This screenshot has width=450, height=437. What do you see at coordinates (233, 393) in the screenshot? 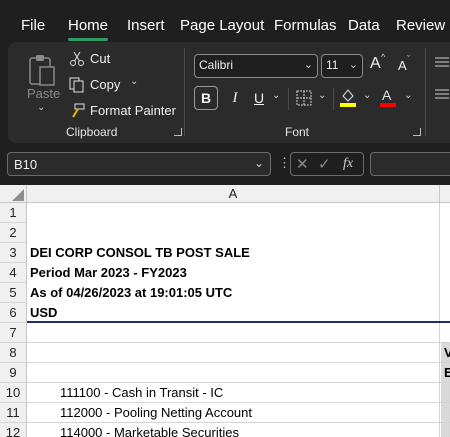
I see `cell-a10: 111100 - Cash in Transit - IC` at bounding box center [233, 393].